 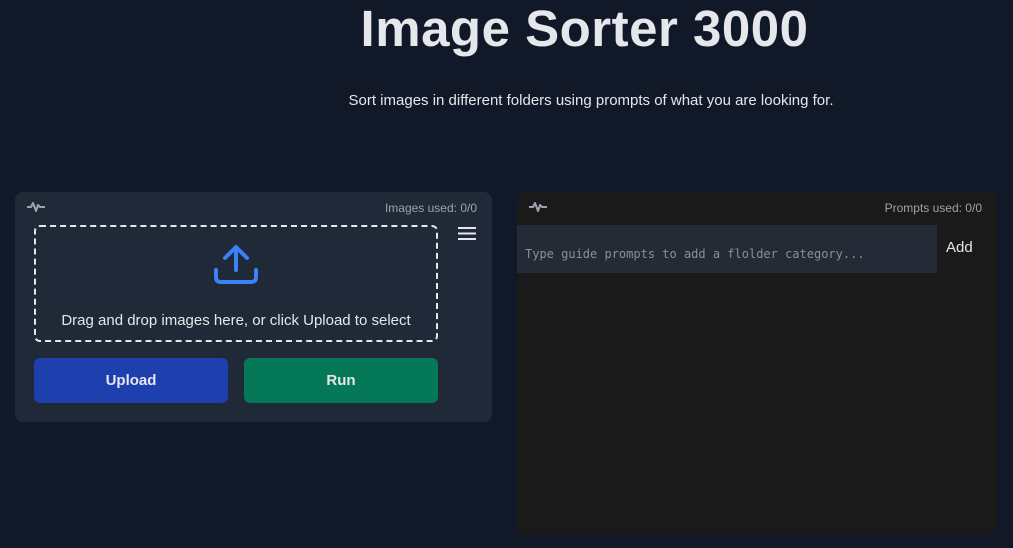 What do you see at coordinates (236, 264) in the screenshot?
I see `upload-icon` at bounding box center [236, 264].